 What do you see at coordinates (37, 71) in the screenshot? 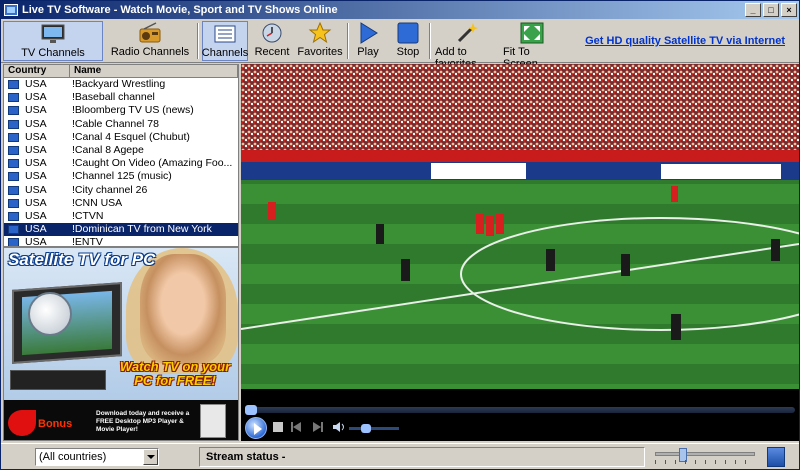
I see `column-header-country: Country` at bounding box center [37, 71].